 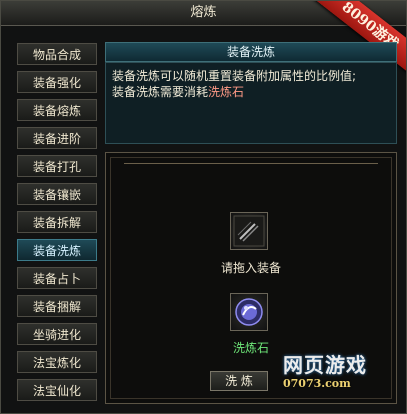 I want to click on description-line-2-prefix: 装备洗炼需要消耗, so click(x=160, y=92).